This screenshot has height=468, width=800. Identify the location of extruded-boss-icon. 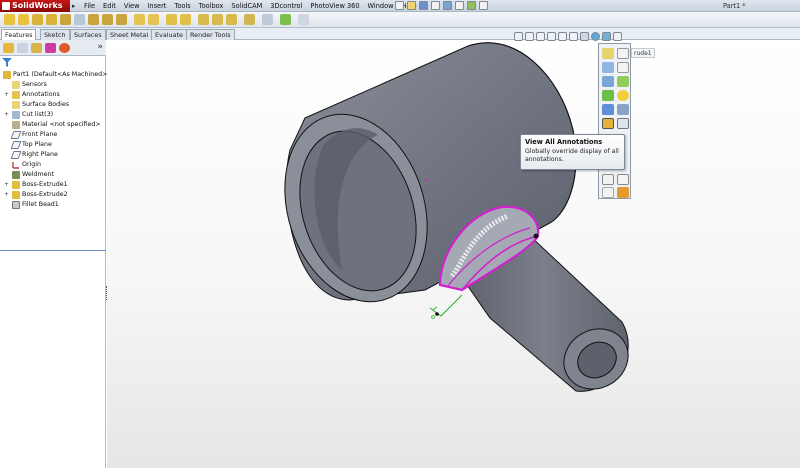
(9, 19).